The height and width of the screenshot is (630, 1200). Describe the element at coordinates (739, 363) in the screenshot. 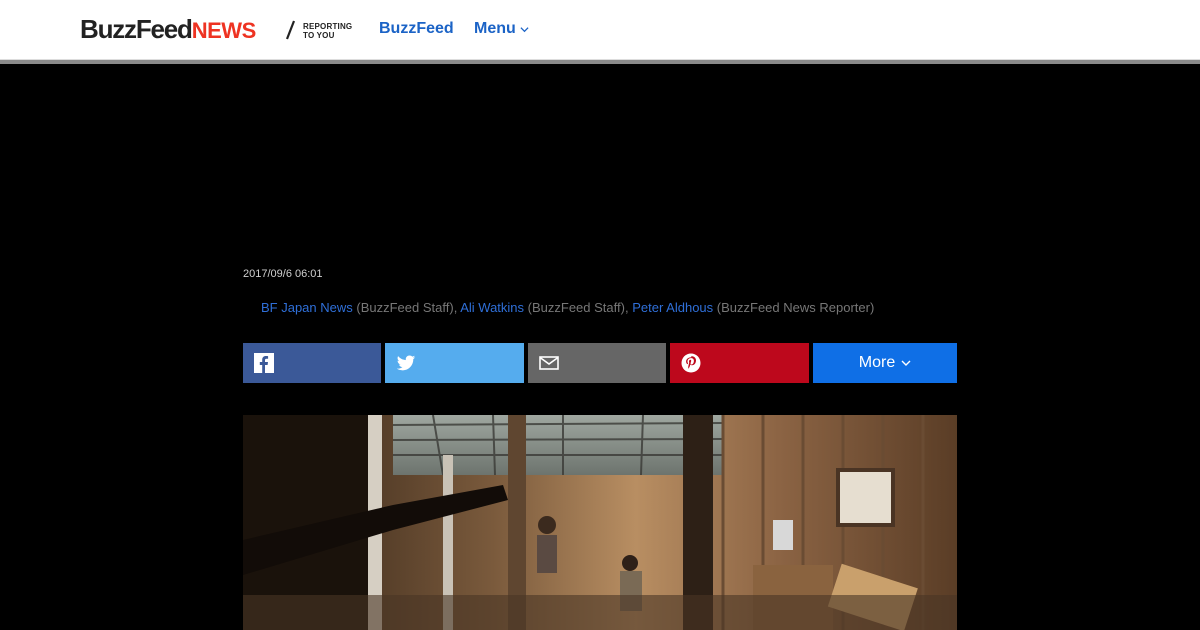

I see `share-pinterest-button` at that location.